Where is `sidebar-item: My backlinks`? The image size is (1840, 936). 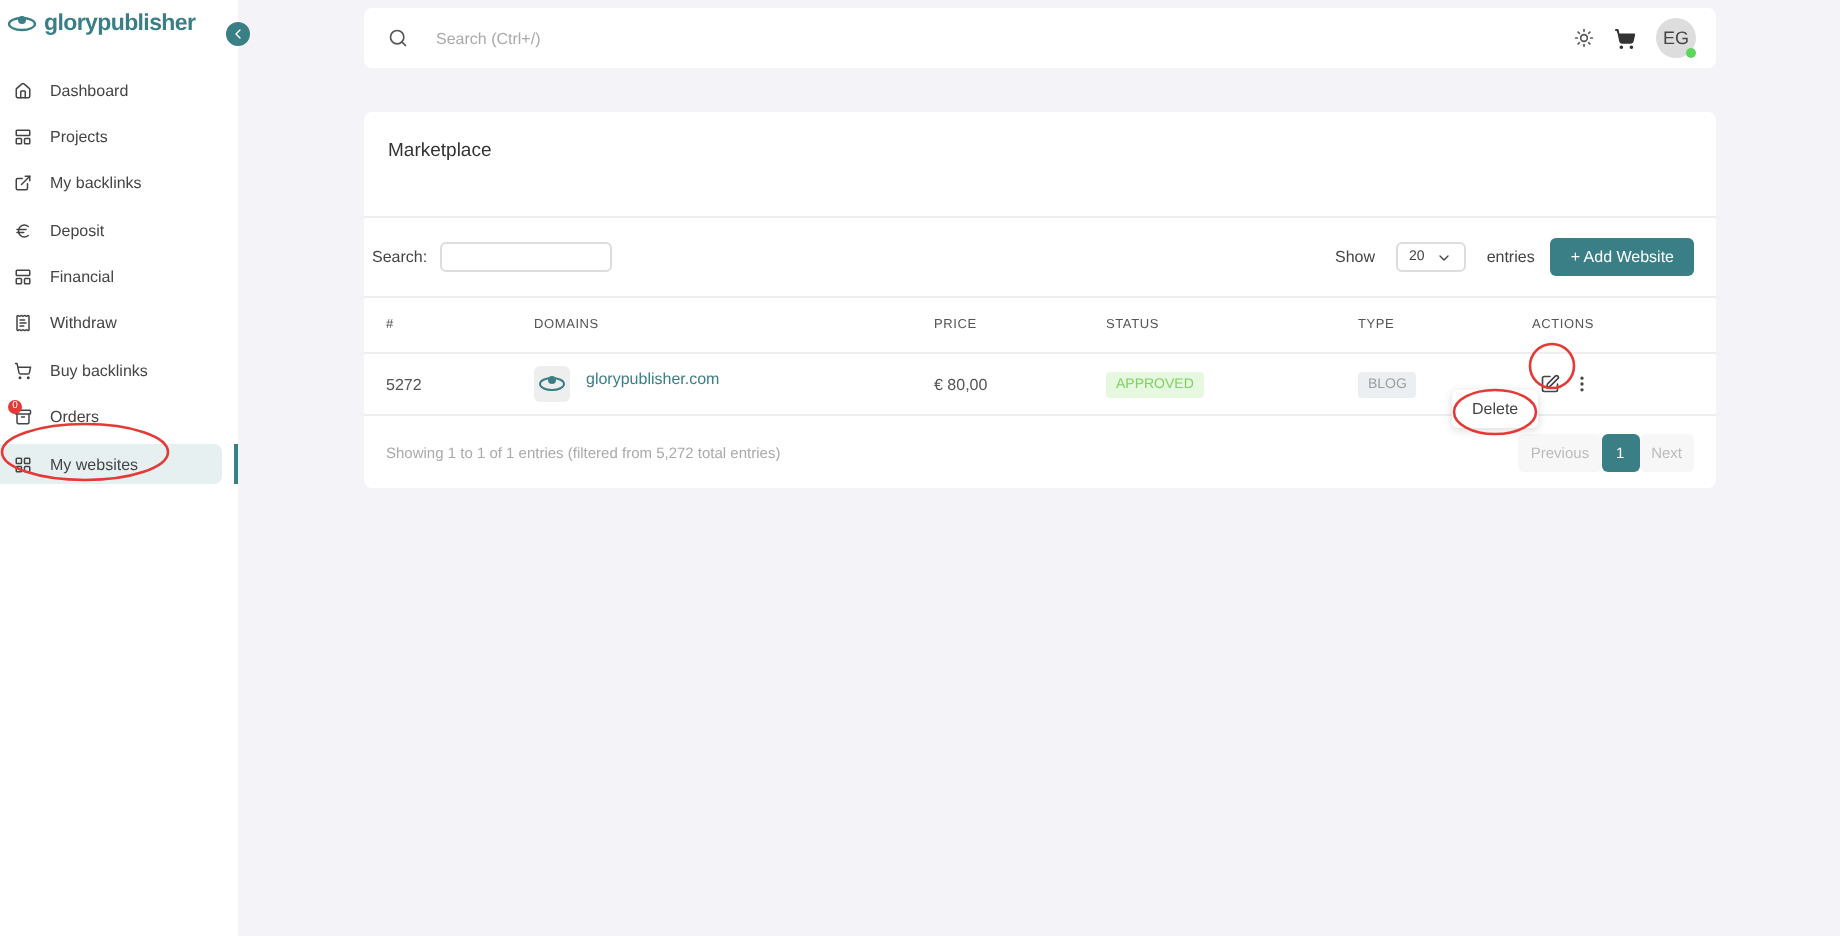 sidebar-item: My backlinks is located at coordinates (111, 183).